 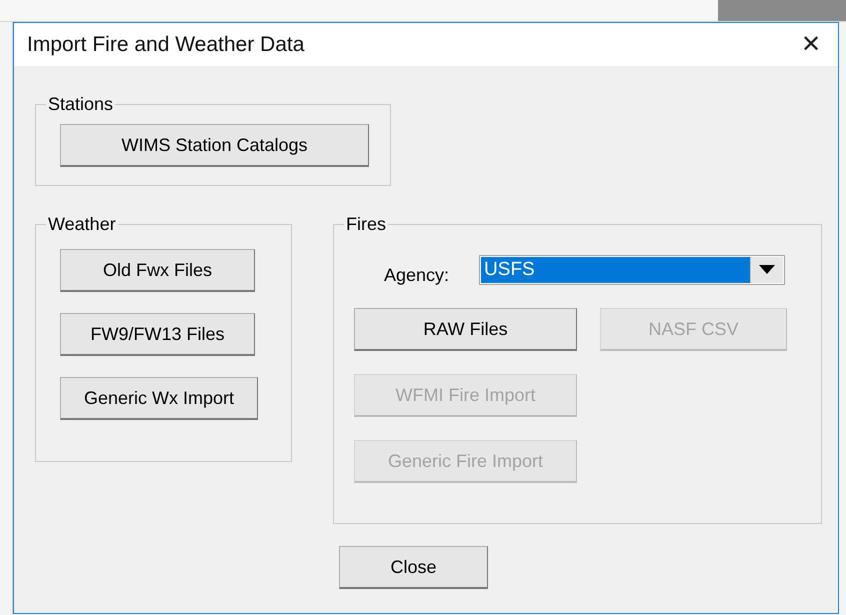 I want to click on group-label: Stations, so click(x=80, y=104).